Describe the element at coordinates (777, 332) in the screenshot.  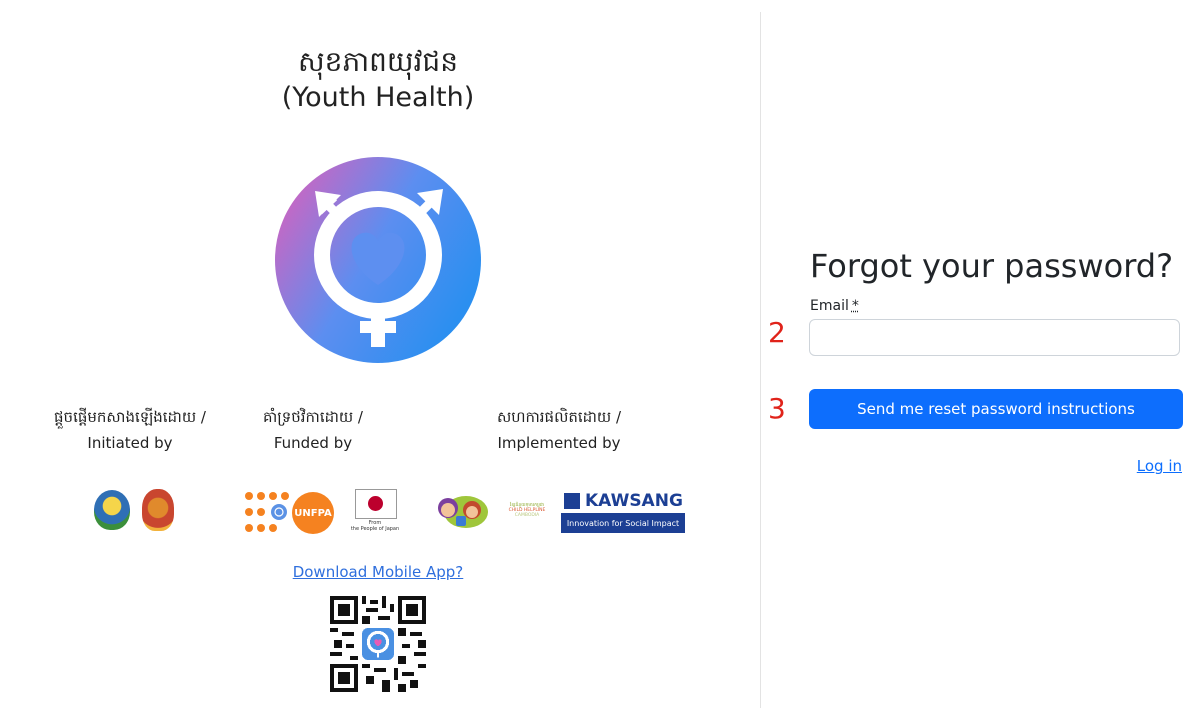
I see `step-marker-2: 2` at that location.